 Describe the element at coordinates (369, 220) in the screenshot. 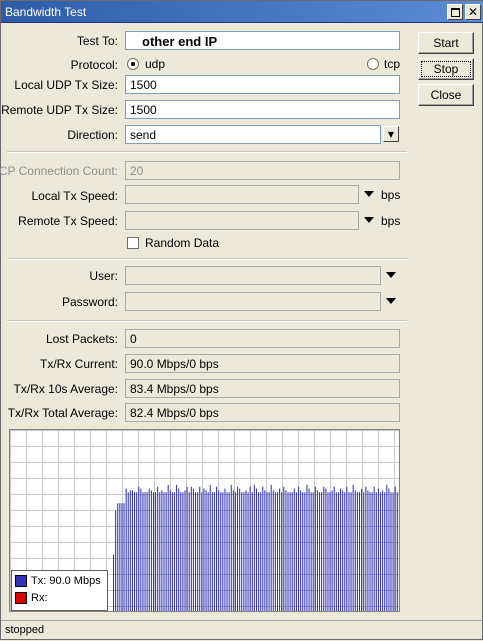

I see `remote-tx-speed-dropdown-icon` at that location.